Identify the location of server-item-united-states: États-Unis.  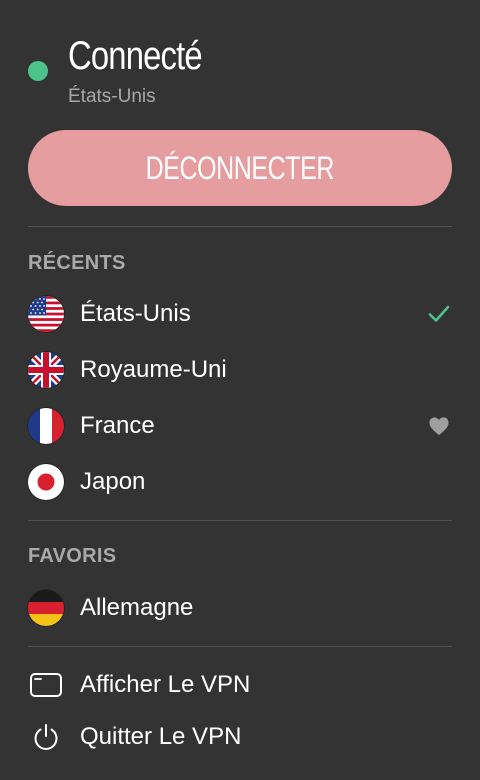
(240, 314).